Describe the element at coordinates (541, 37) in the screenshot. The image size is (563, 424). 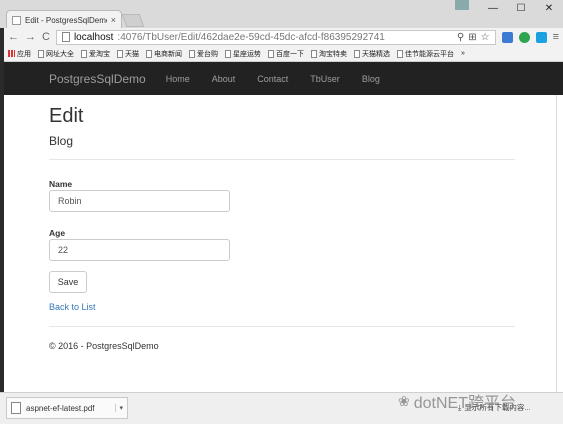
I see `extension-bird-icon` at that location.